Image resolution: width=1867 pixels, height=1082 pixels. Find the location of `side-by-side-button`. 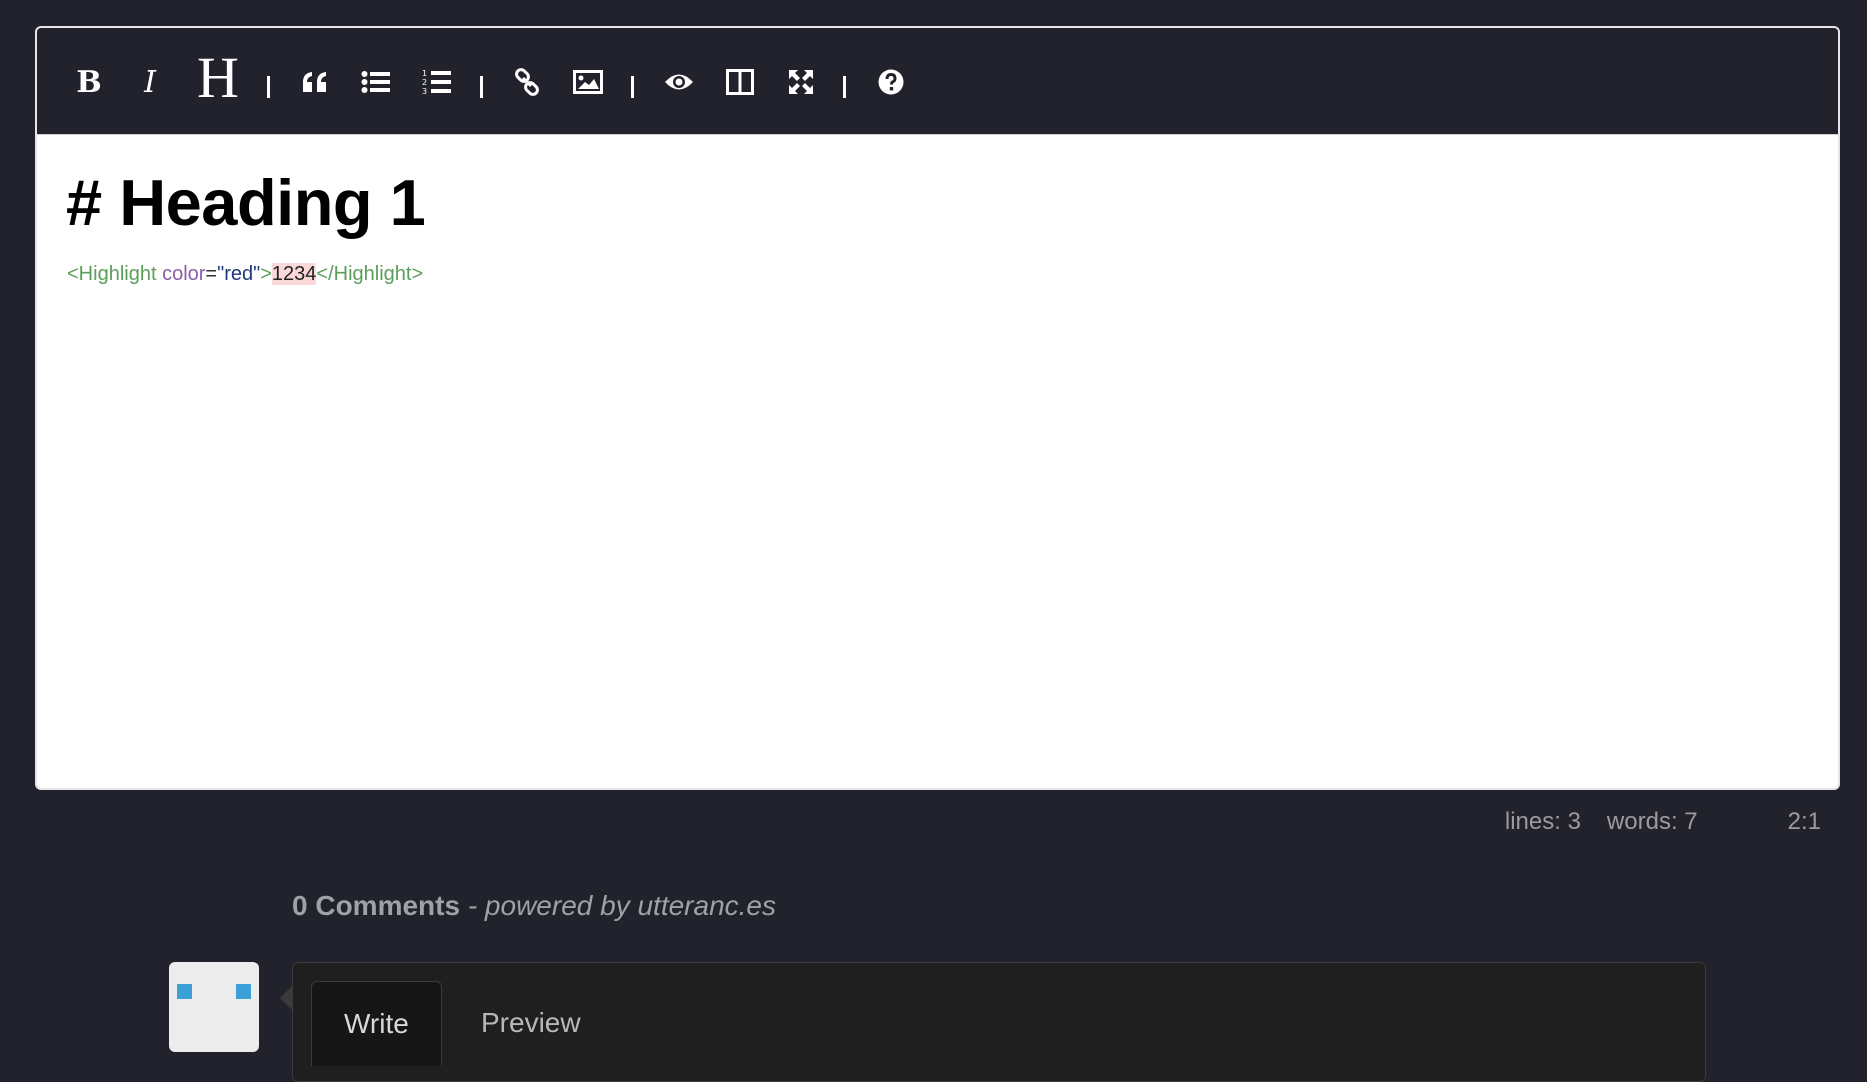

side-by-side-button is located at coordinates (740, 82).